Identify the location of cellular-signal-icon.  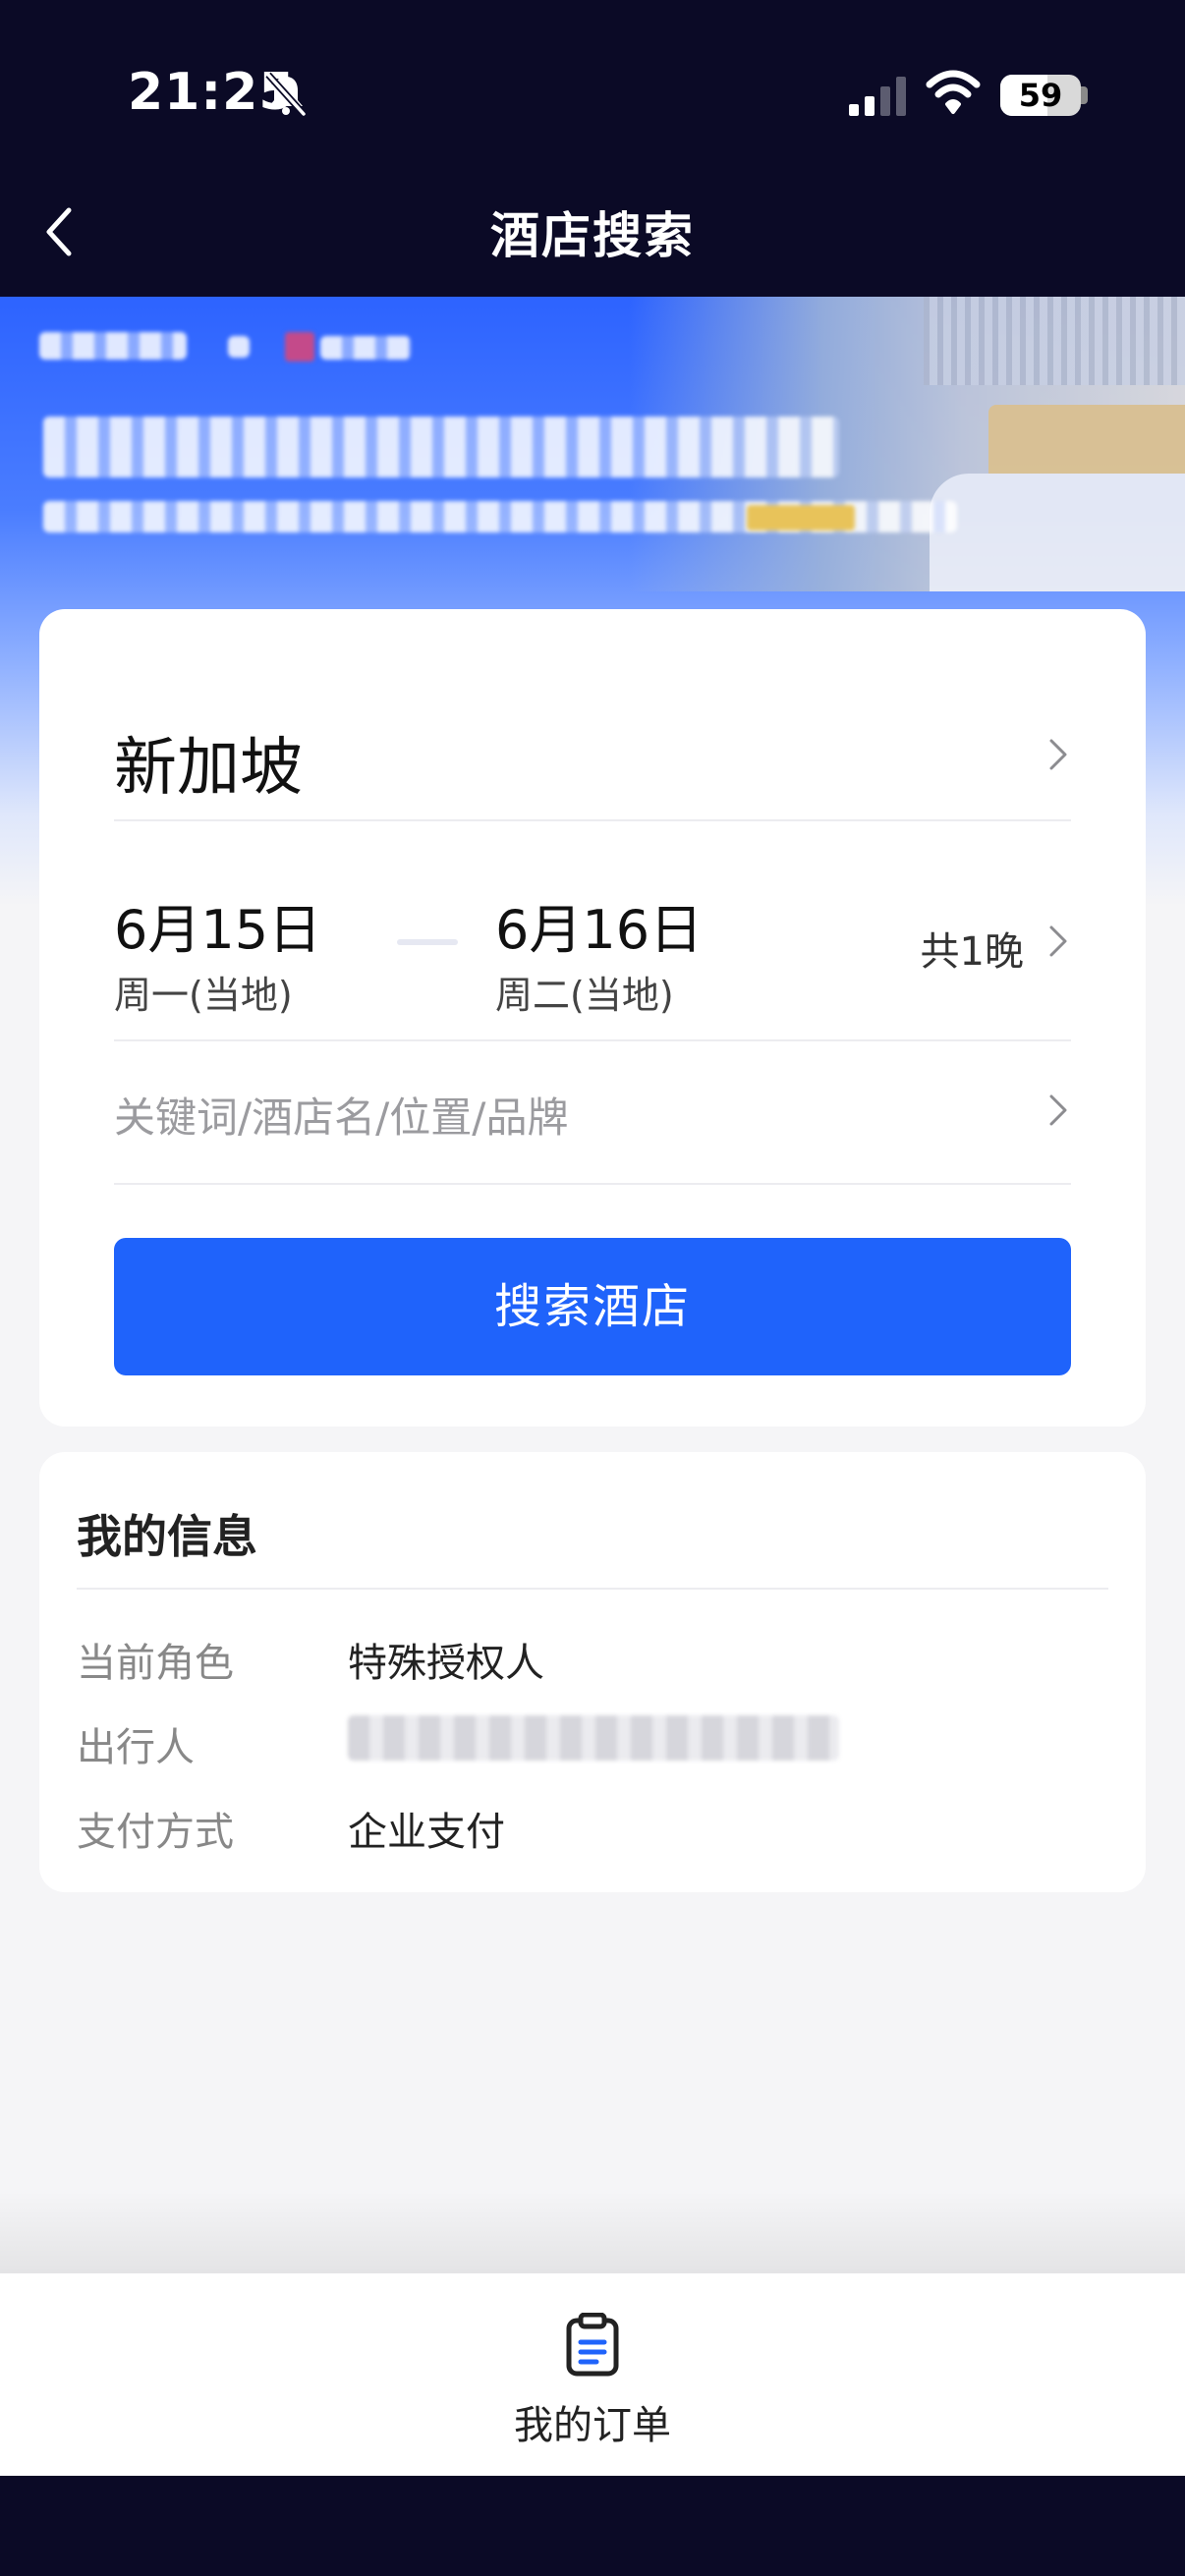
(878, 96).